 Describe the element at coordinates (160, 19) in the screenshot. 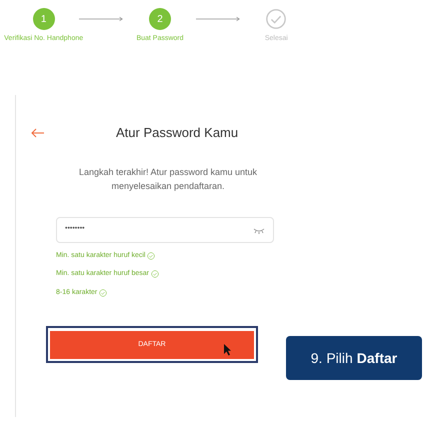

I see `step-number: 2` at that location.